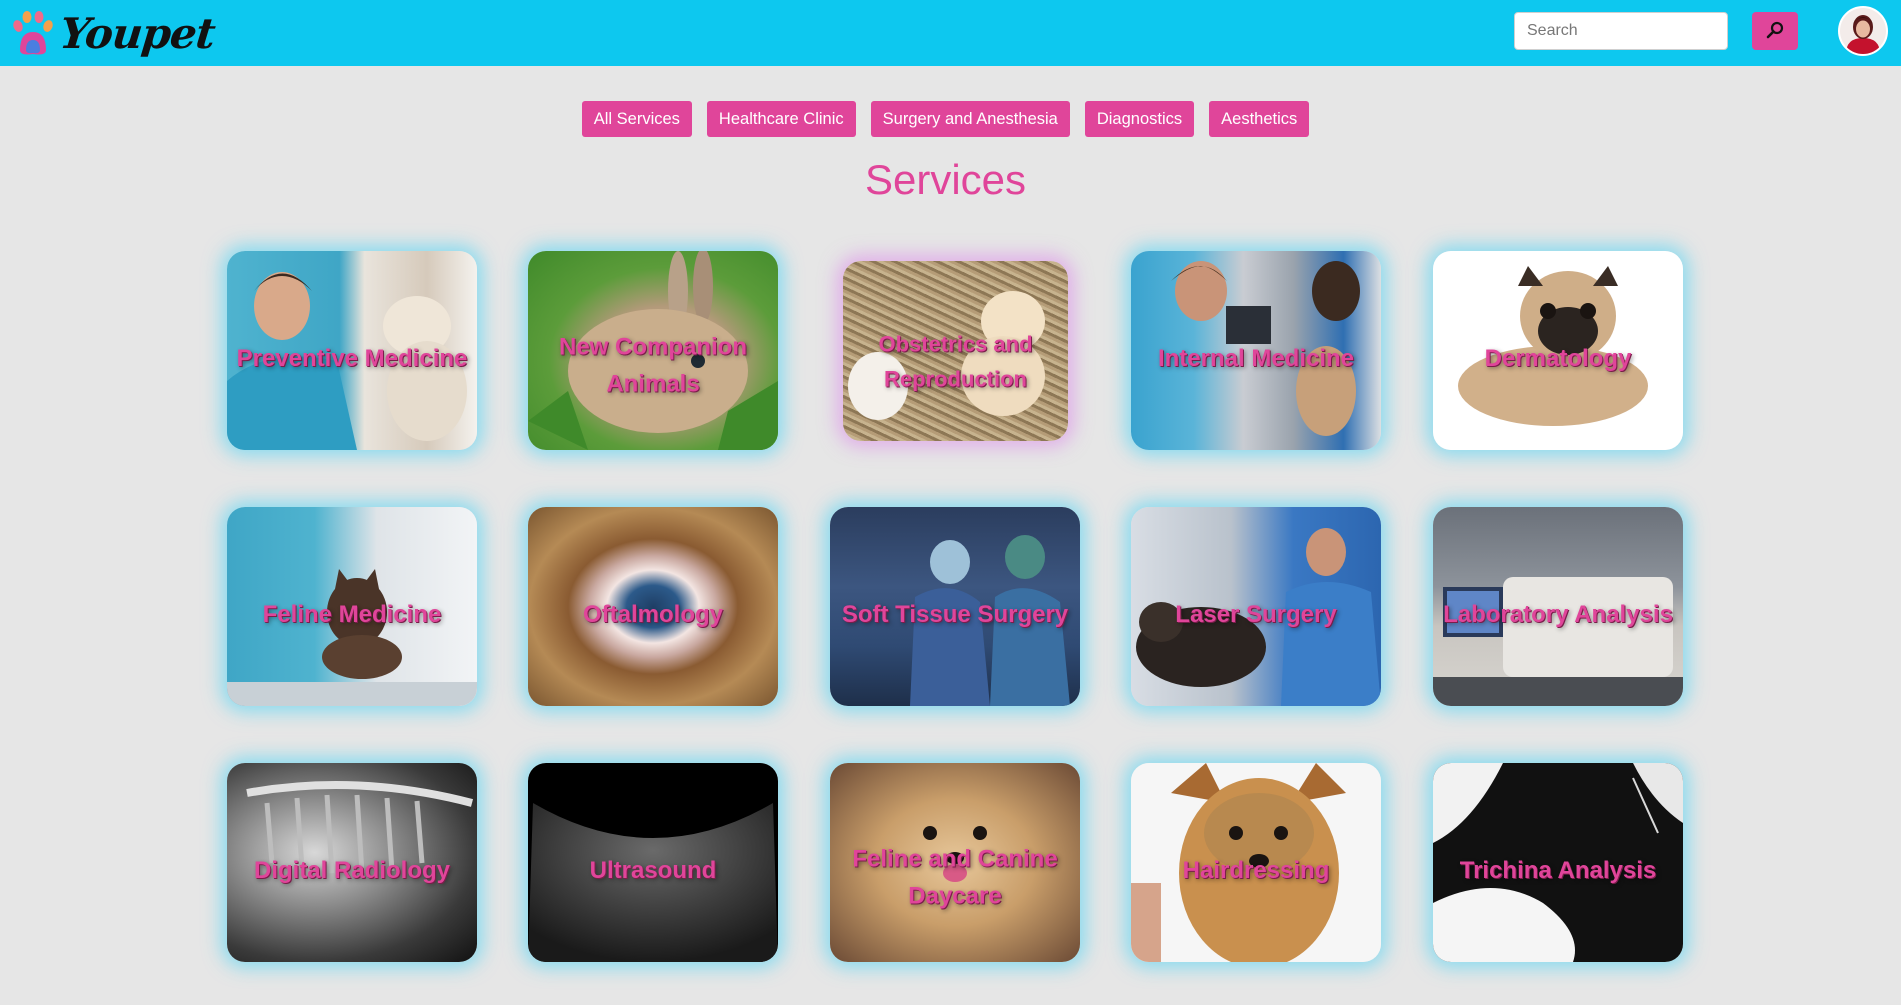 This screenshot has height=1005, width=1901. What do you see at coordinates (352, 614) in the screenshot?
I see `service-title: Feline Medicine` at bounding box center [352, 614].